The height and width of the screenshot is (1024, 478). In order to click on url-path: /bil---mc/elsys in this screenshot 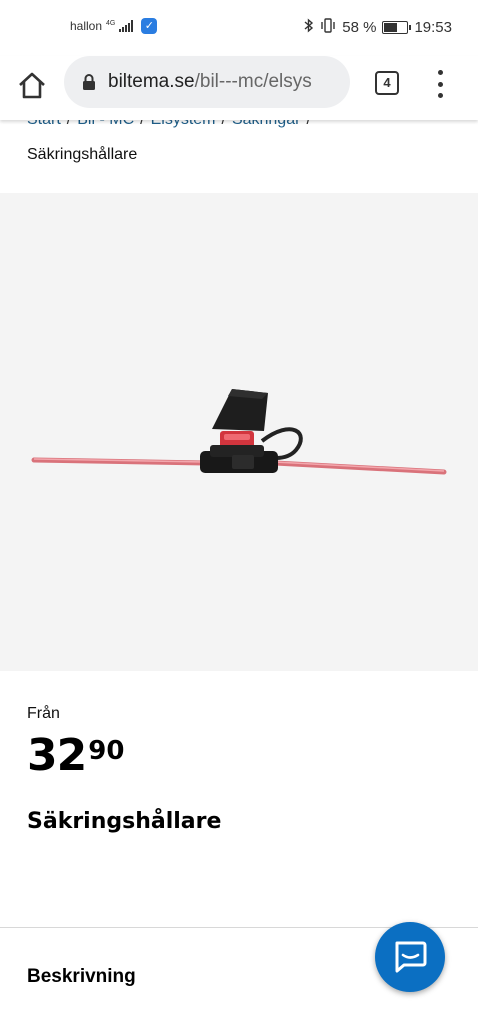, I will do `click(253, 81)`.